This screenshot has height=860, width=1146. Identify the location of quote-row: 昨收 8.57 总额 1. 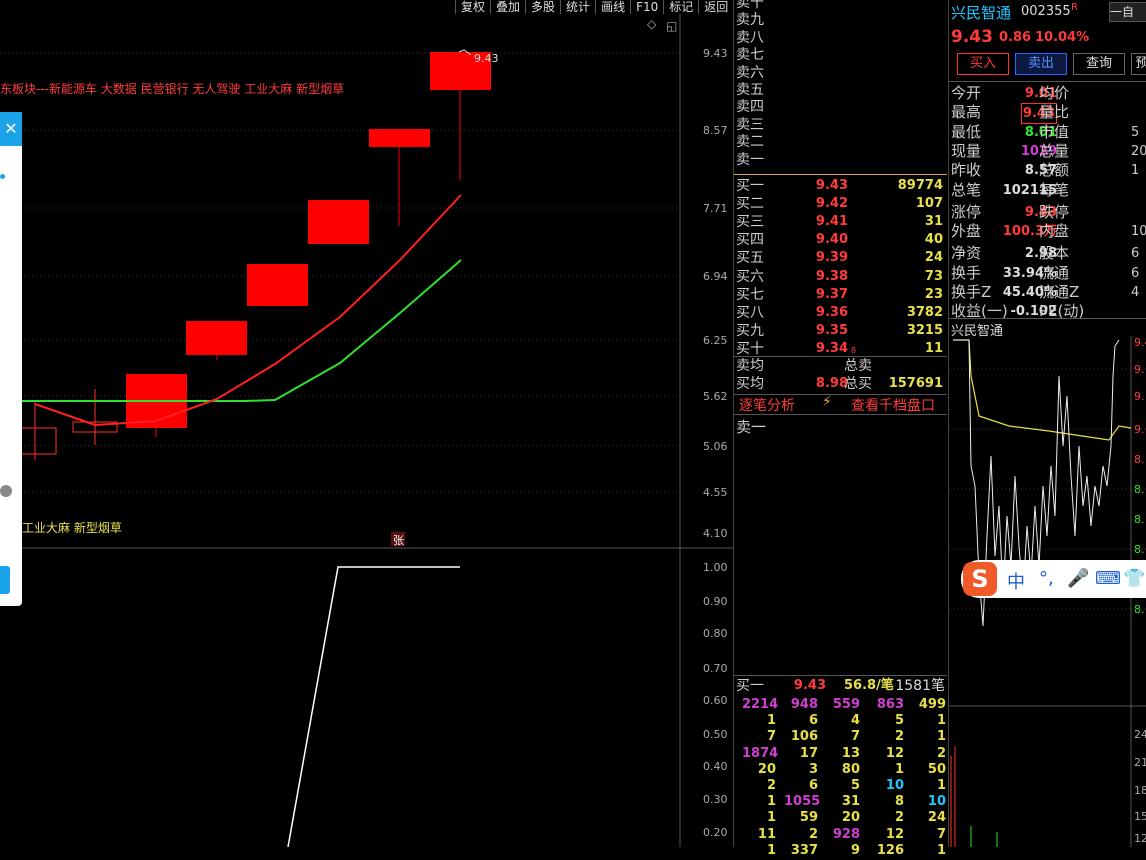
(1048, 170).